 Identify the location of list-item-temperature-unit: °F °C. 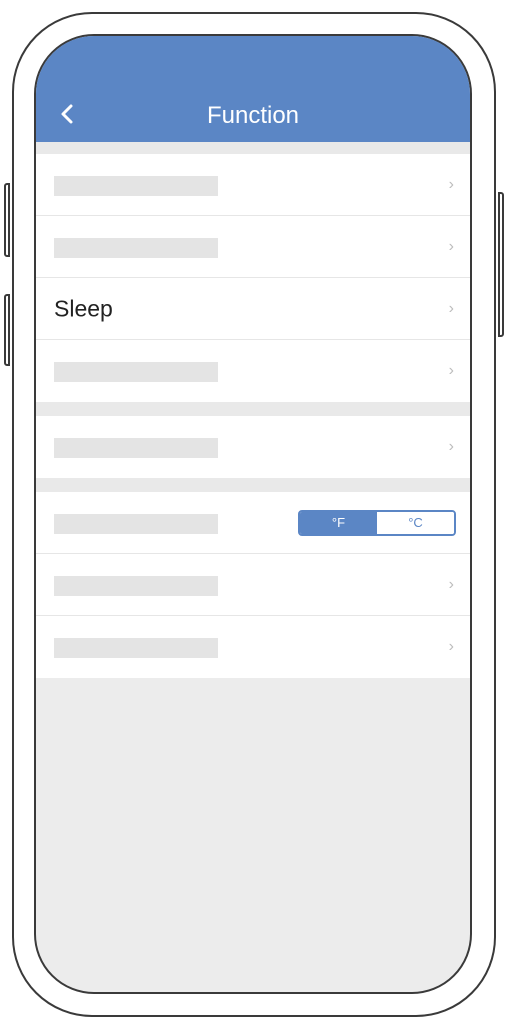
(253, 523).